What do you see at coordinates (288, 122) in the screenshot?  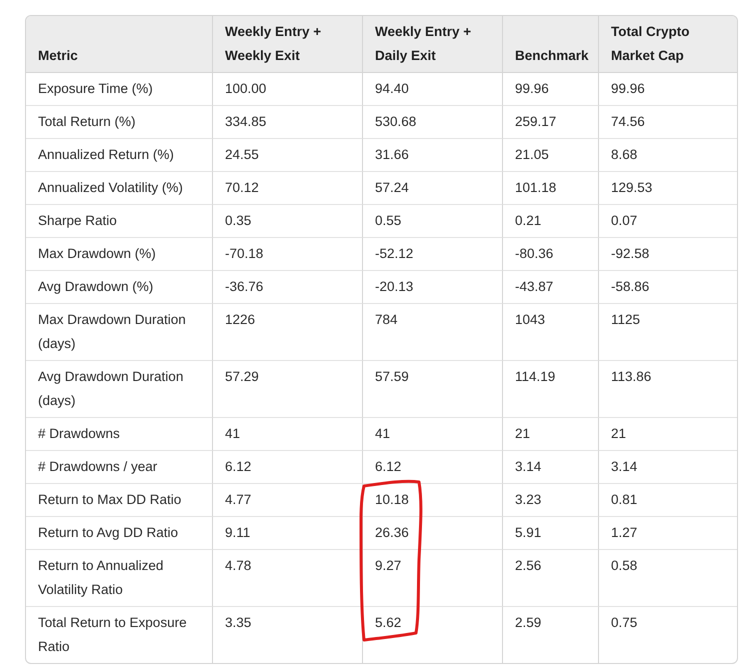 I see `table-cell: 334.85` at bounding box center [288, 122].